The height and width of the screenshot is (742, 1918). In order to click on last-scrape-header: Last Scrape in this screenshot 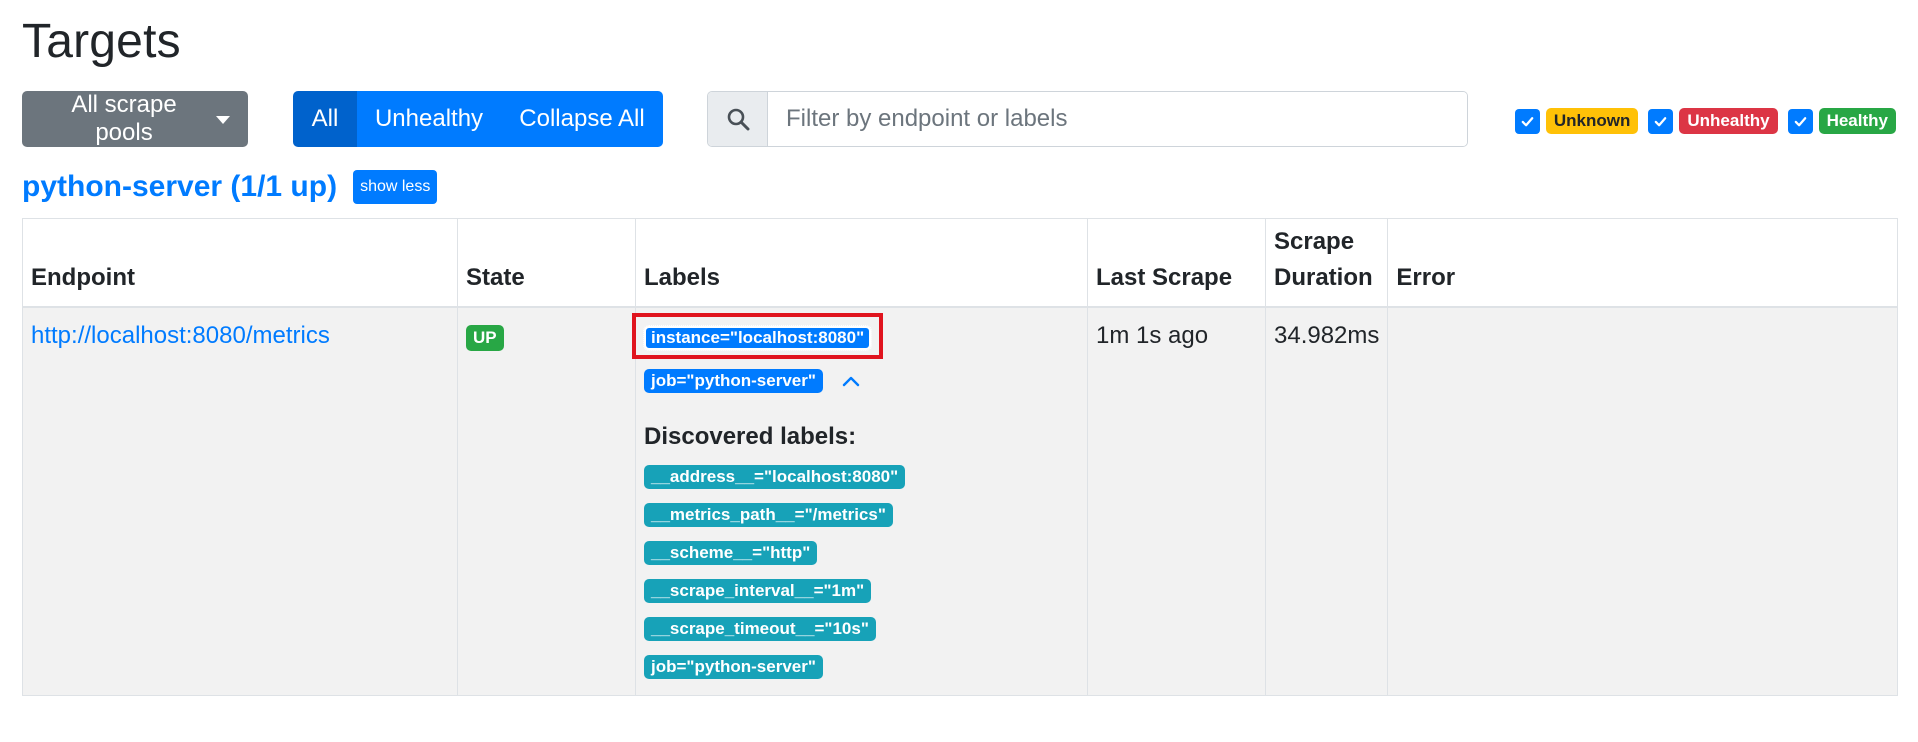, I will do `click(1176, 262)`.